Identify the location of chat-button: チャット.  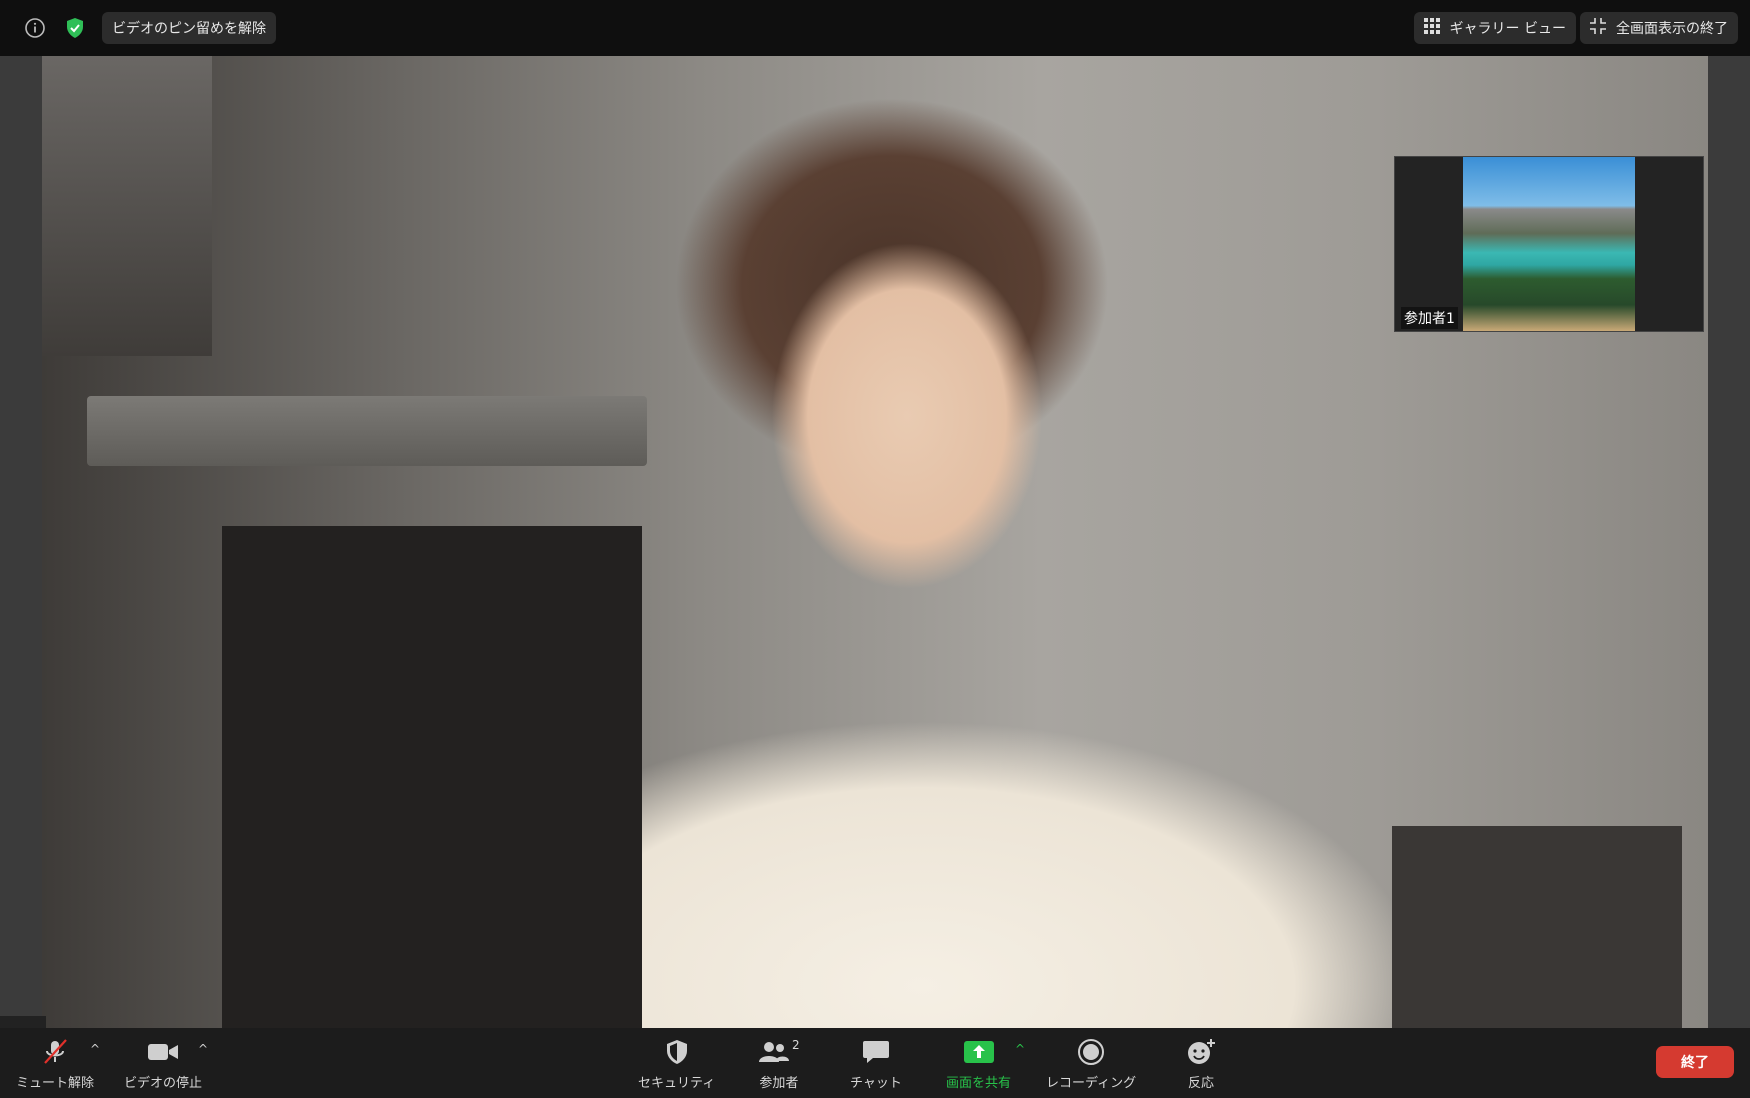
(876, 1063).